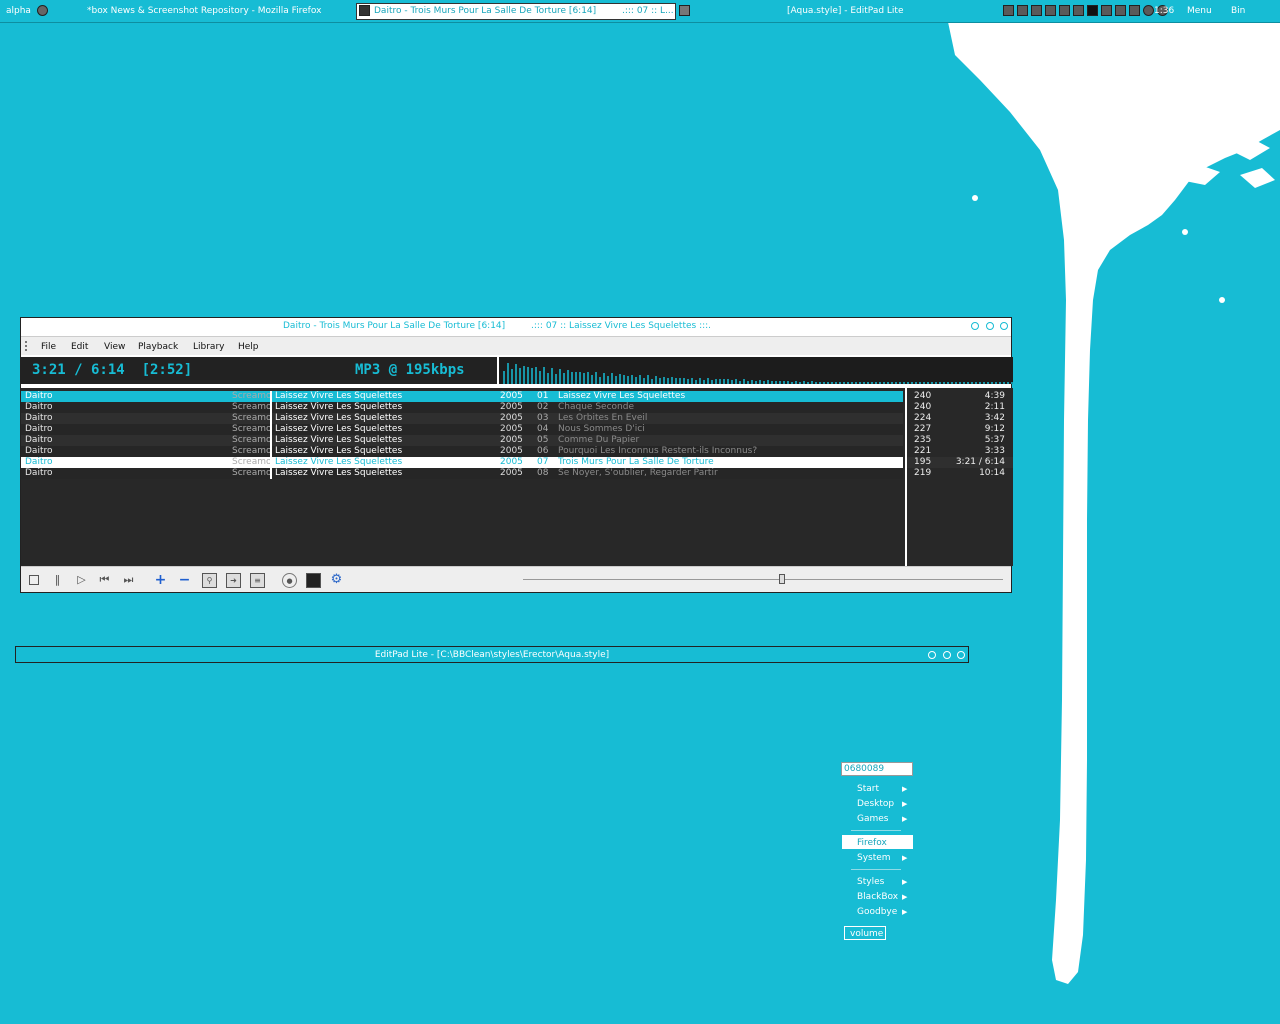 The height and width of the screenshot is (1024, 1280). What do you see at coordinates (947, 655) in the screenshot?
I see `editpad-maximize-button` at bounding box center [947, 655].